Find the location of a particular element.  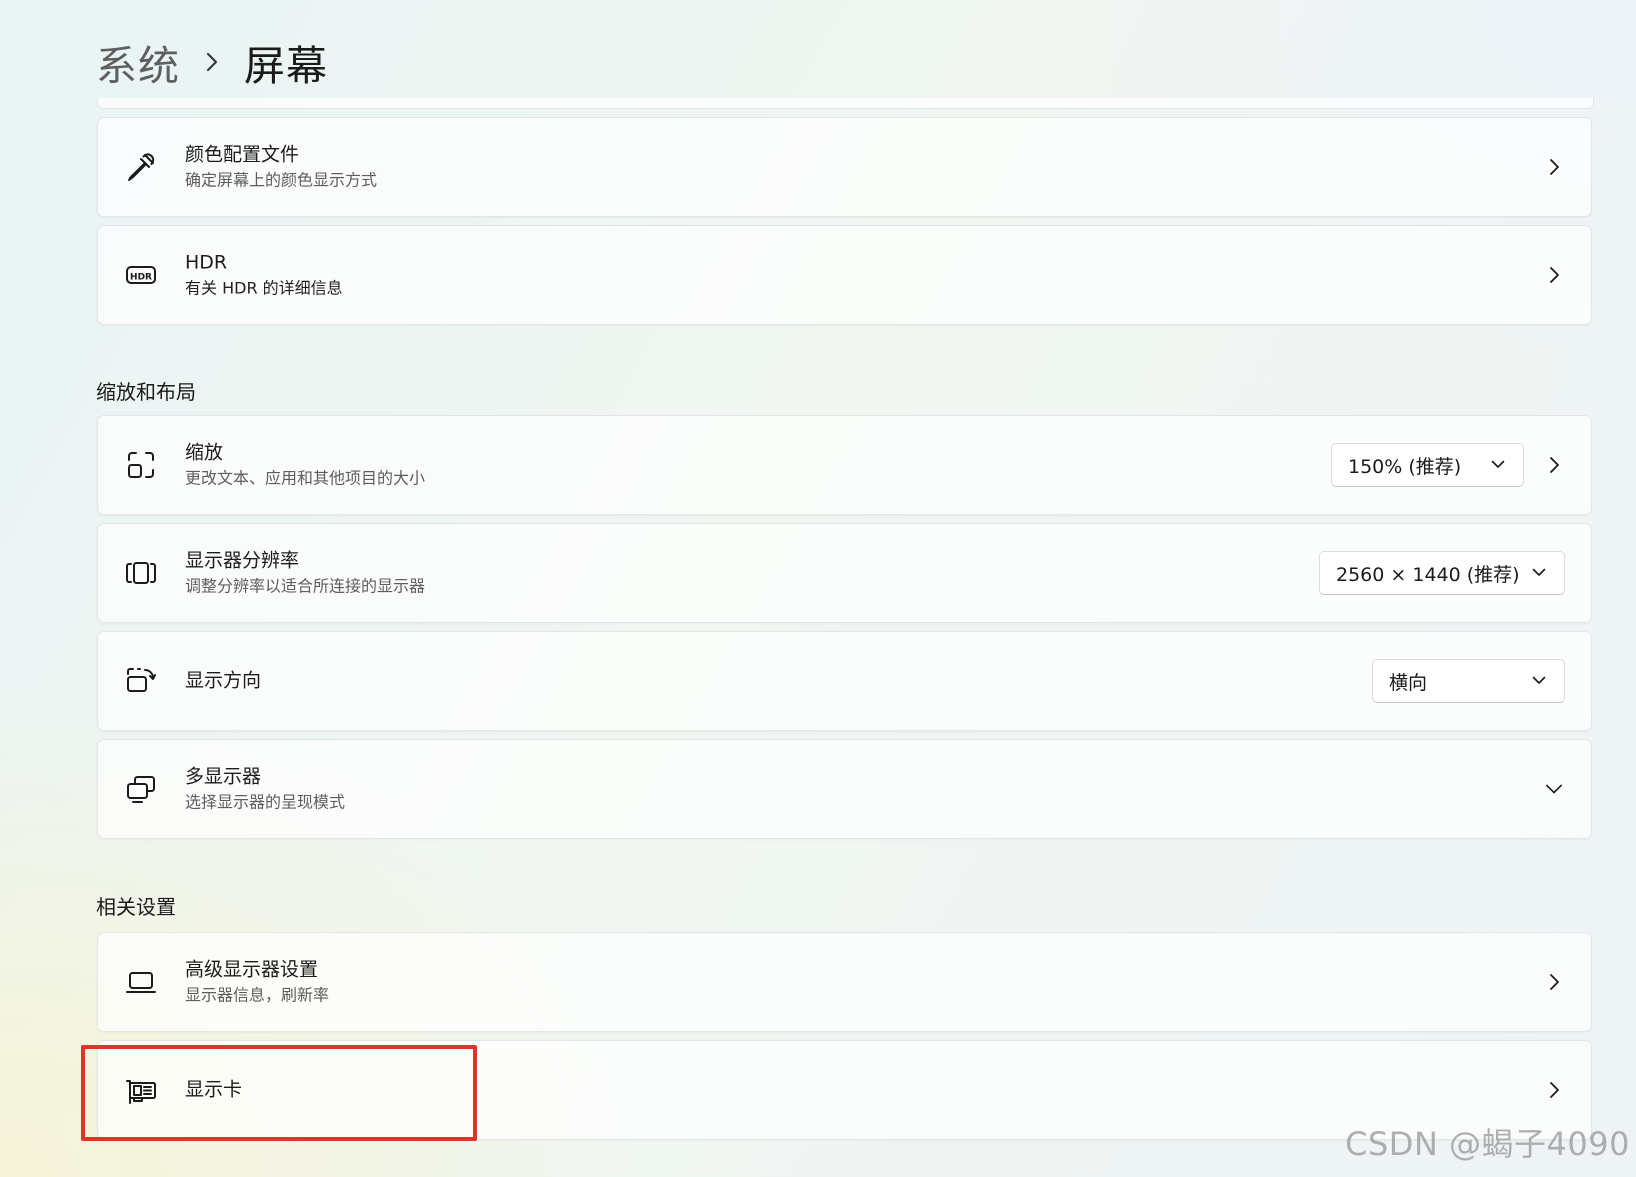

rotate-screen-icon is located at coordinates (141, 681).